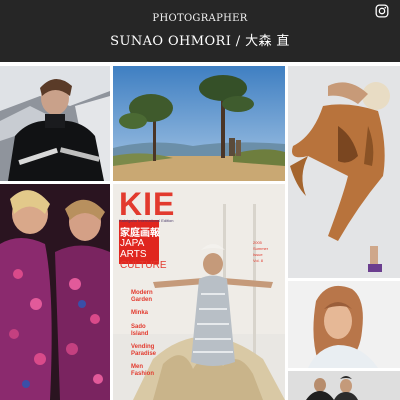 The image size is (400, 400). What do you see at coordinates (137, 367) in the screenshot?
I see `magazine-article-8: Men` at bounding box center [137, 367].